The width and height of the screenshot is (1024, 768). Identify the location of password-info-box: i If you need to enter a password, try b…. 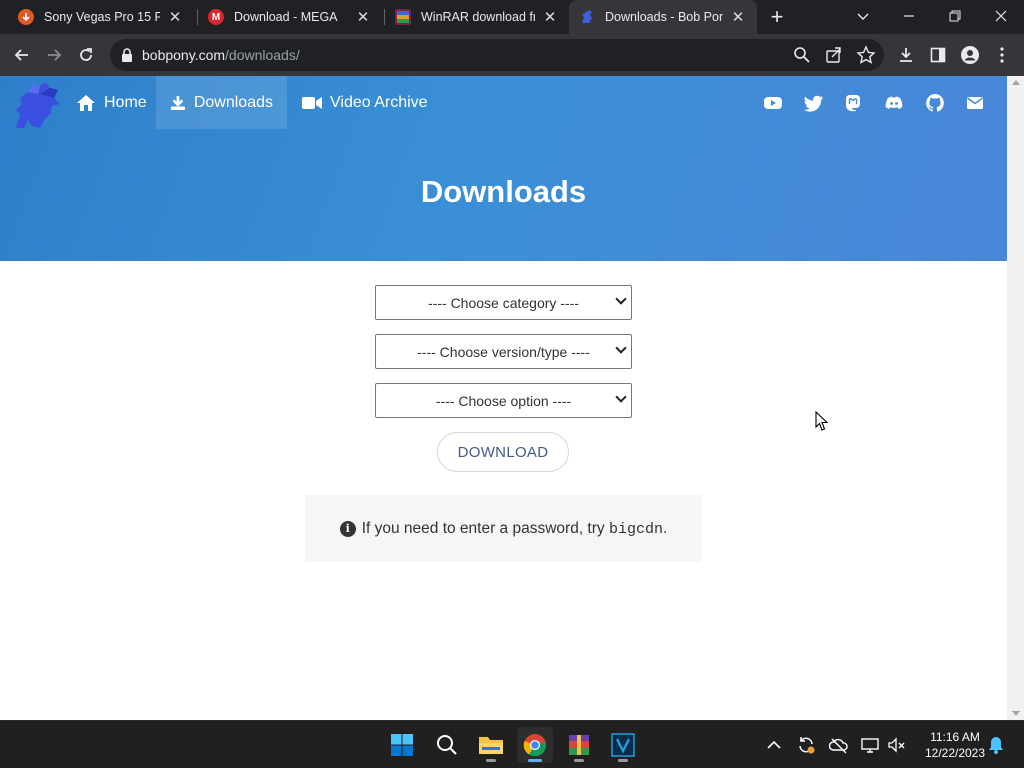
(503, 528).